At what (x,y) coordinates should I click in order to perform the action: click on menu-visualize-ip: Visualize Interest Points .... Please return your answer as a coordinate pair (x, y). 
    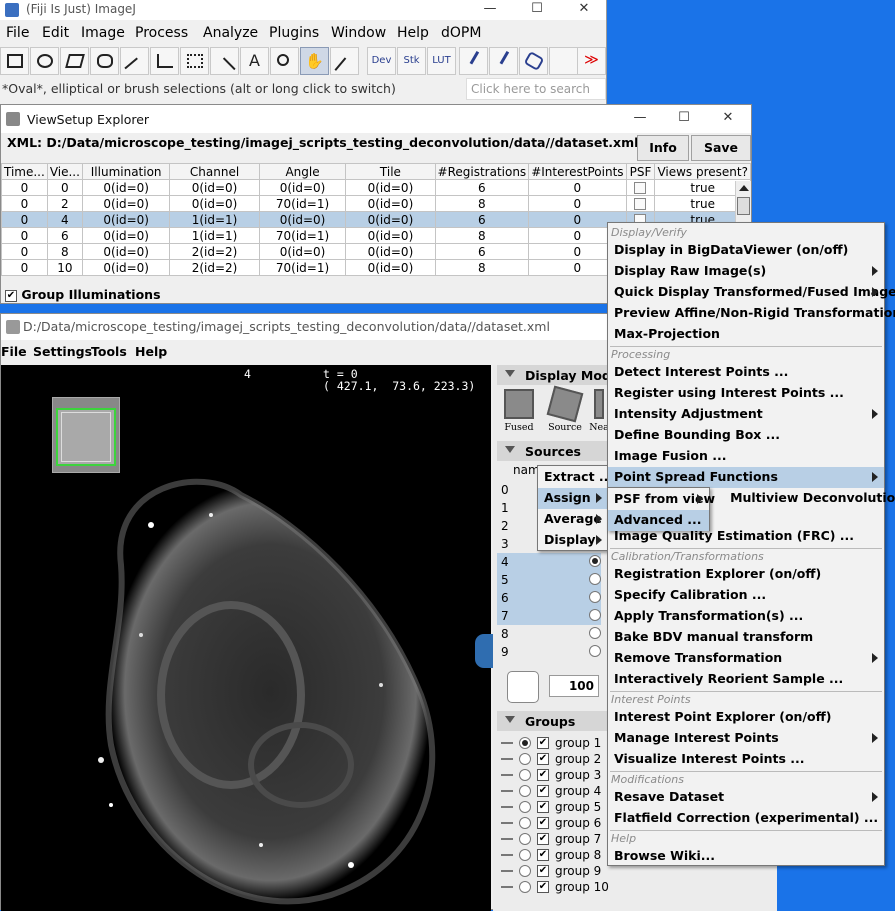
    Looking at the image, I should click on (746, 759).